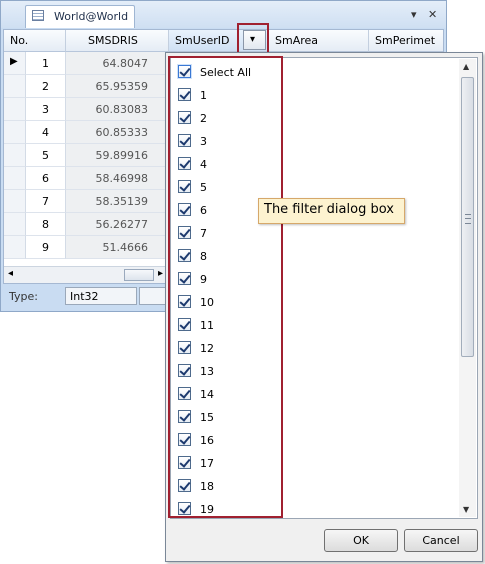 This screenshot has height=564, width=485. I want to click on document-tab-bar: World@World ▾ ✕, so click(223, 14).